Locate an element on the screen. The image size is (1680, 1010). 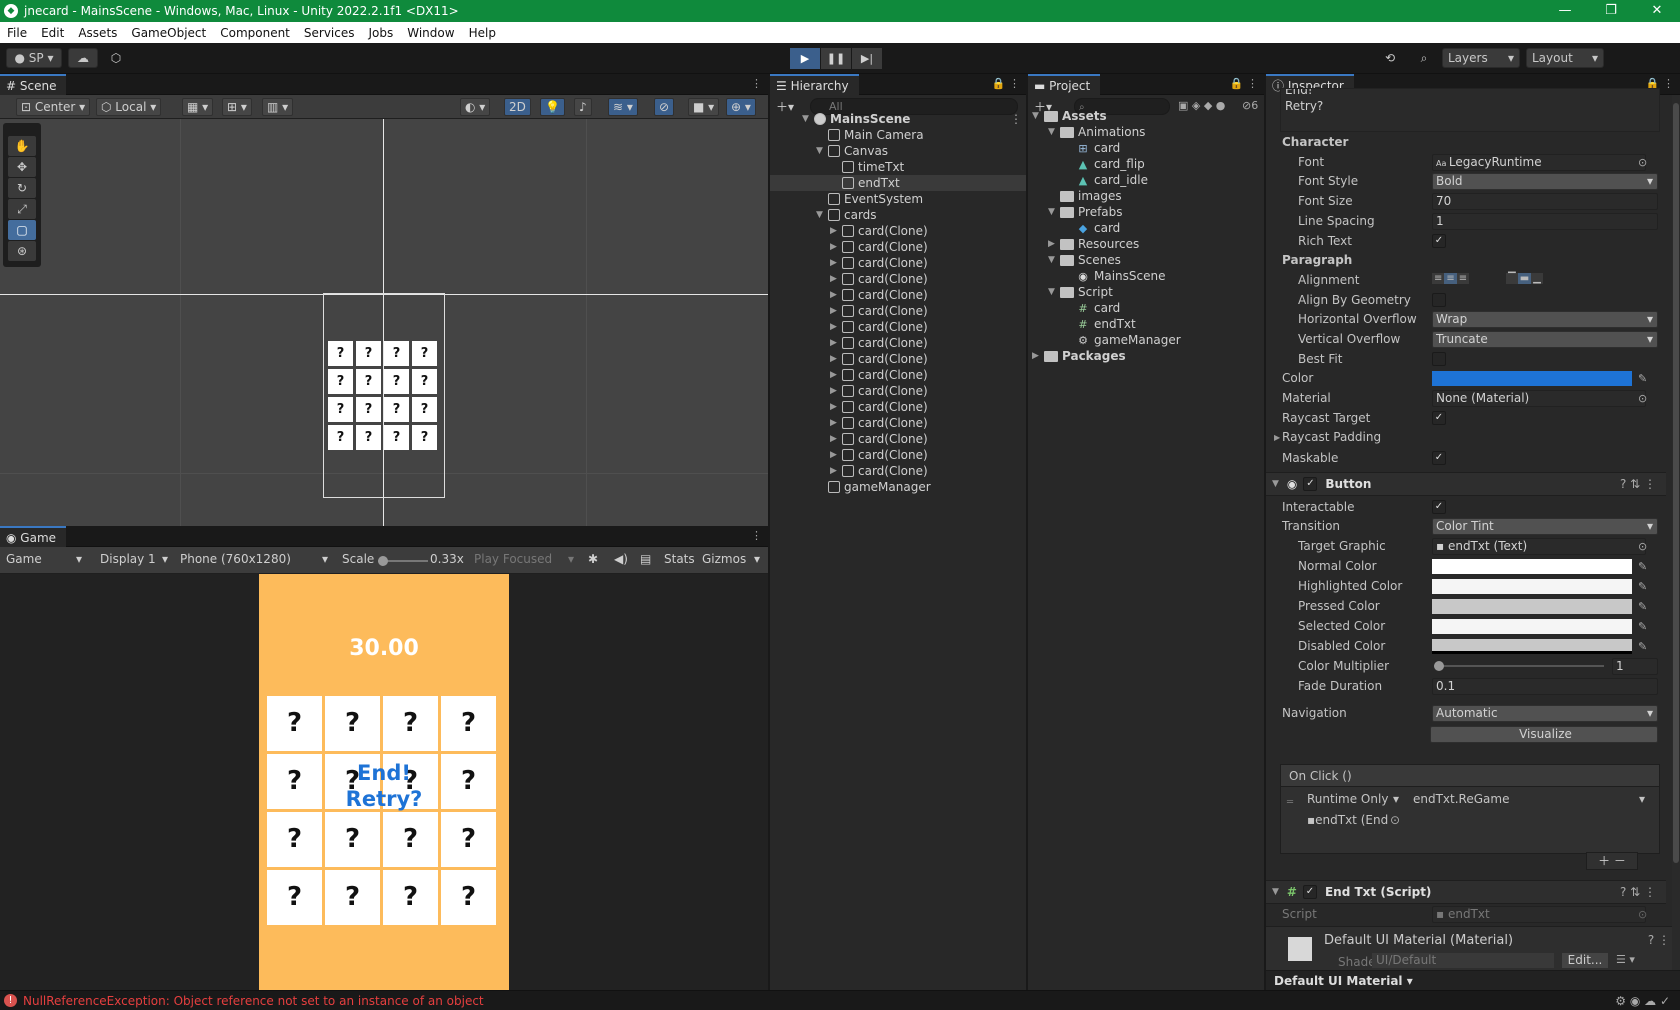
maximize-button: ❐ is located at coordinates (1611, 11).